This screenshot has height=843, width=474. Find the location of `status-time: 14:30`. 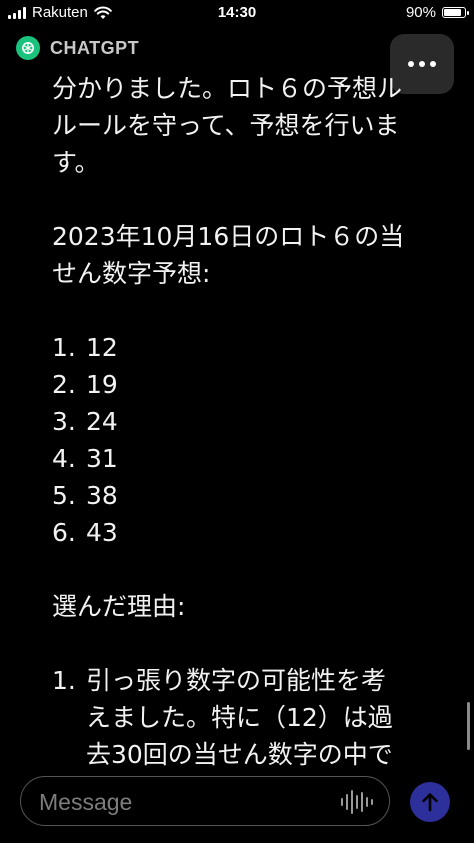

status-time: 14:30 is located at coordinates (237, 12).